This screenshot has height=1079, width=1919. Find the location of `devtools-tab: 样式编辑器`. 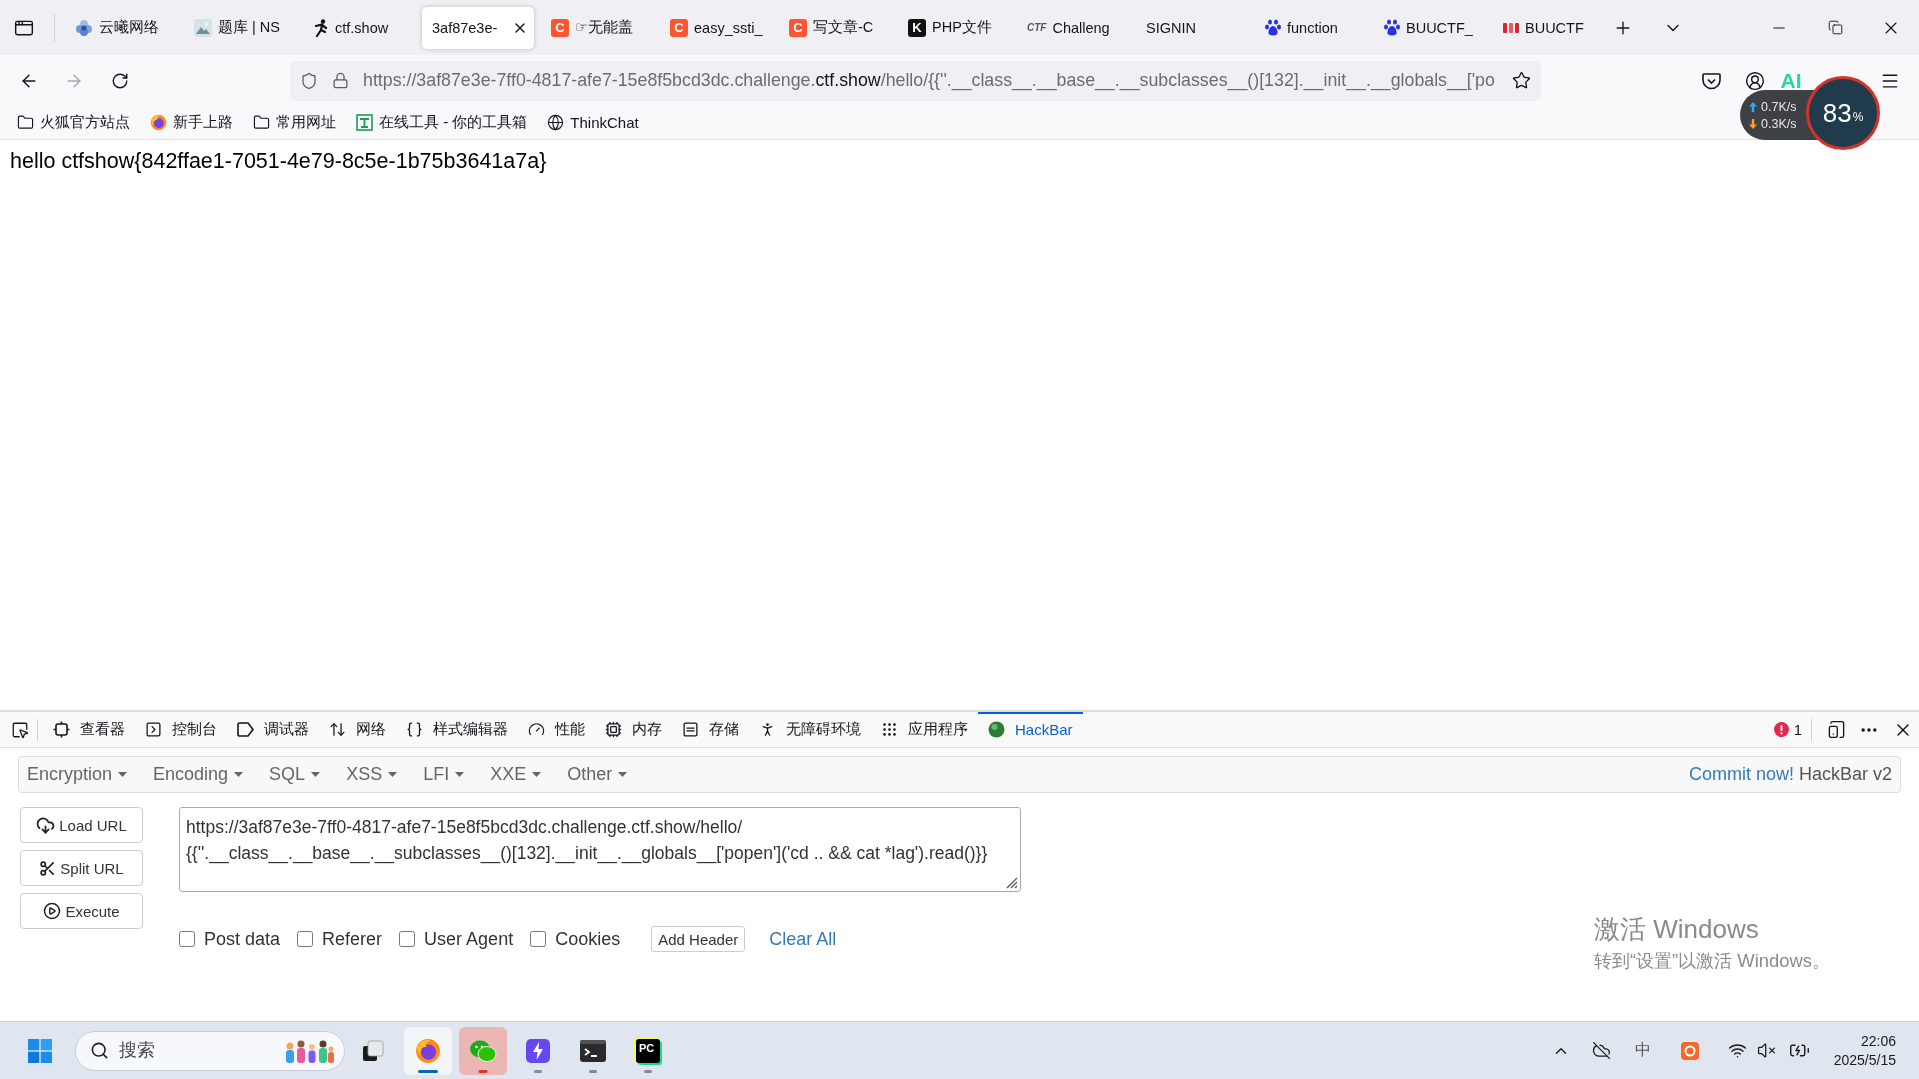

devtools-tab: 样式编辑器 is located at coordinates (457, 729).